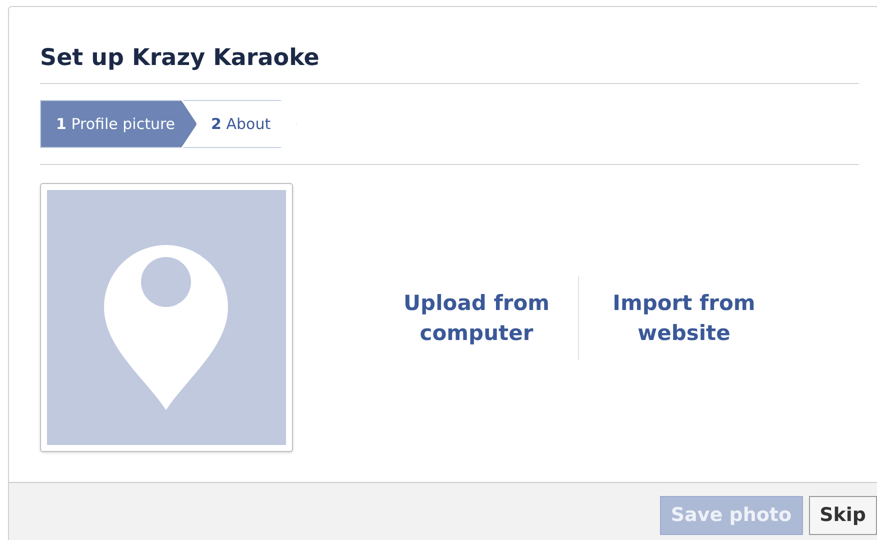 Image resolution: width=877 pixels, height=540 pixels. What do you see at coordinates (842, 515) in the screenshot?
I see `skip-button: Skip` at bounding box center [842, 515].